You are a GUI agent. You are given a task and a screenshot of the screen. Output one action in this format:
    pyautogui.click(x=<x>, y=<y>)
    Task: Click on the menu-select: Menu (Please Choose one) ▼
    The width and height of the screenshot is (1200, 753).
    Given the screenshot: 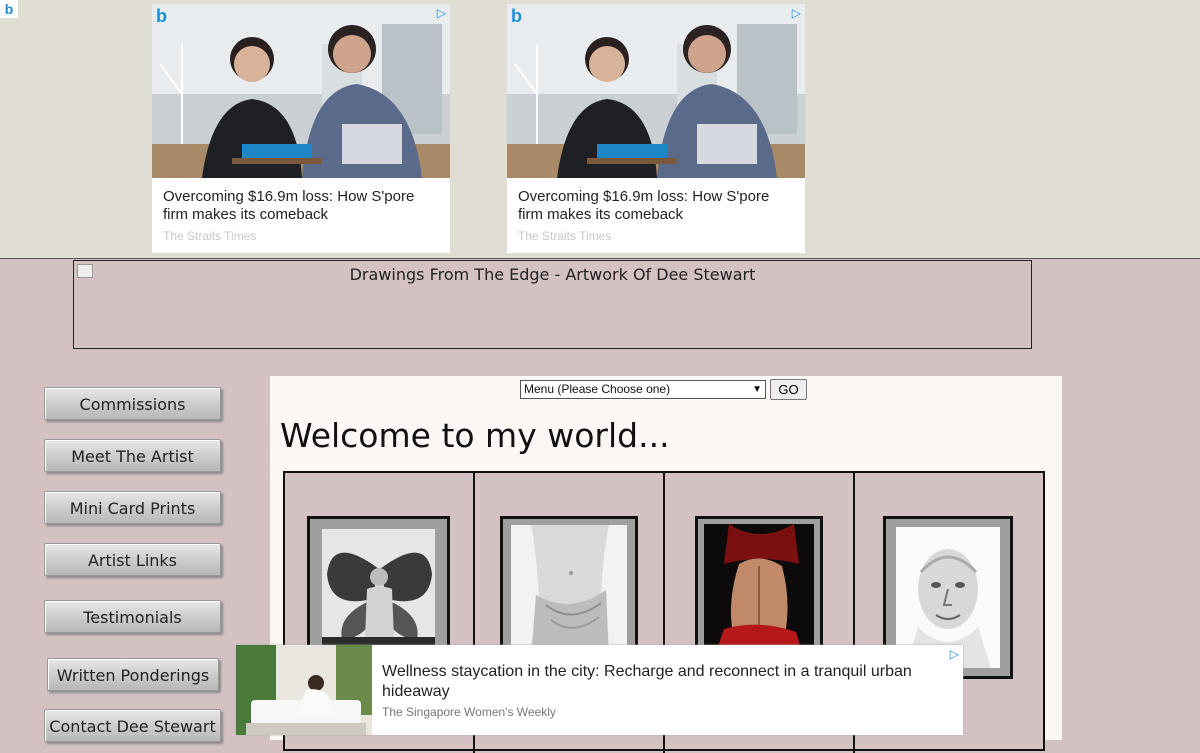 What is the action you would take?
    pyautogui.click(x=643, y=389)
    